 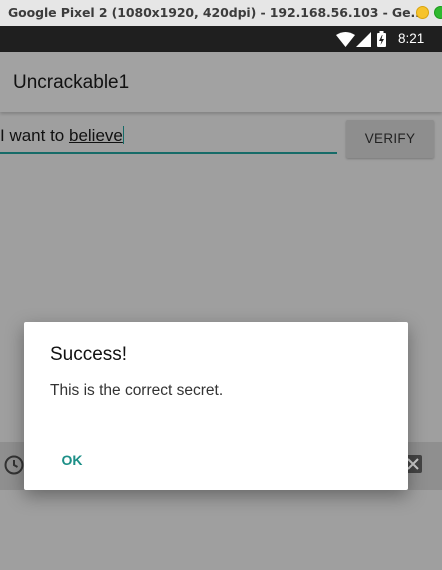 I want to click on clock-icon, so click(x=14, y=465).